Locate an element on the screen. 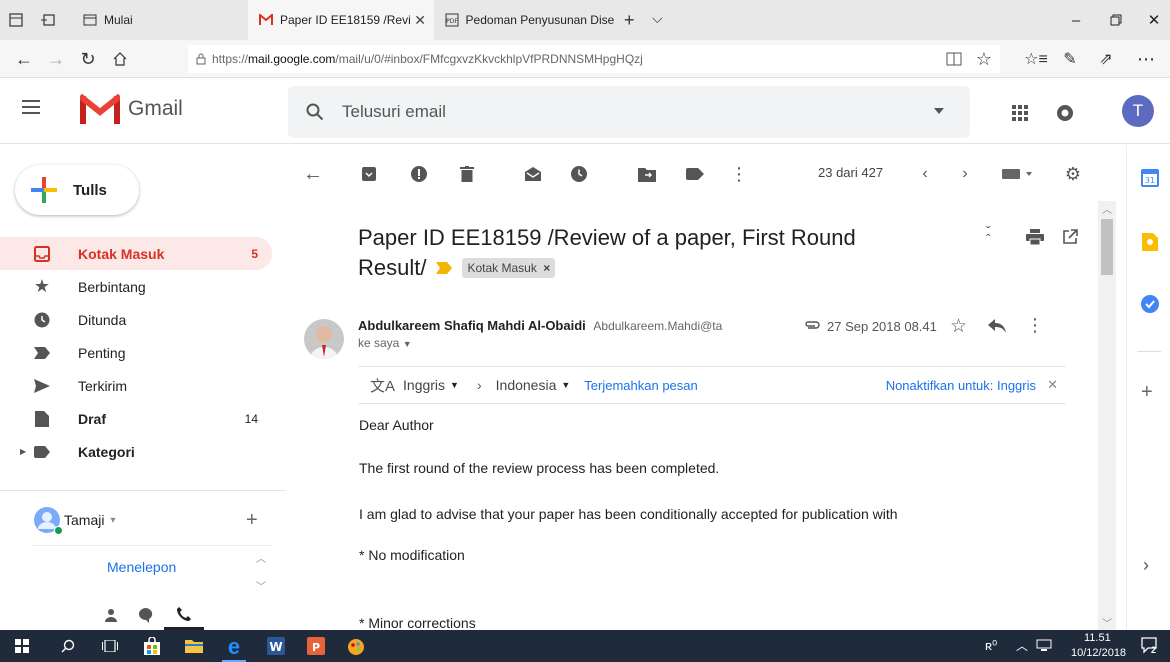  scroll-down-icon: ﹀ is located at coordinates (261, 585).